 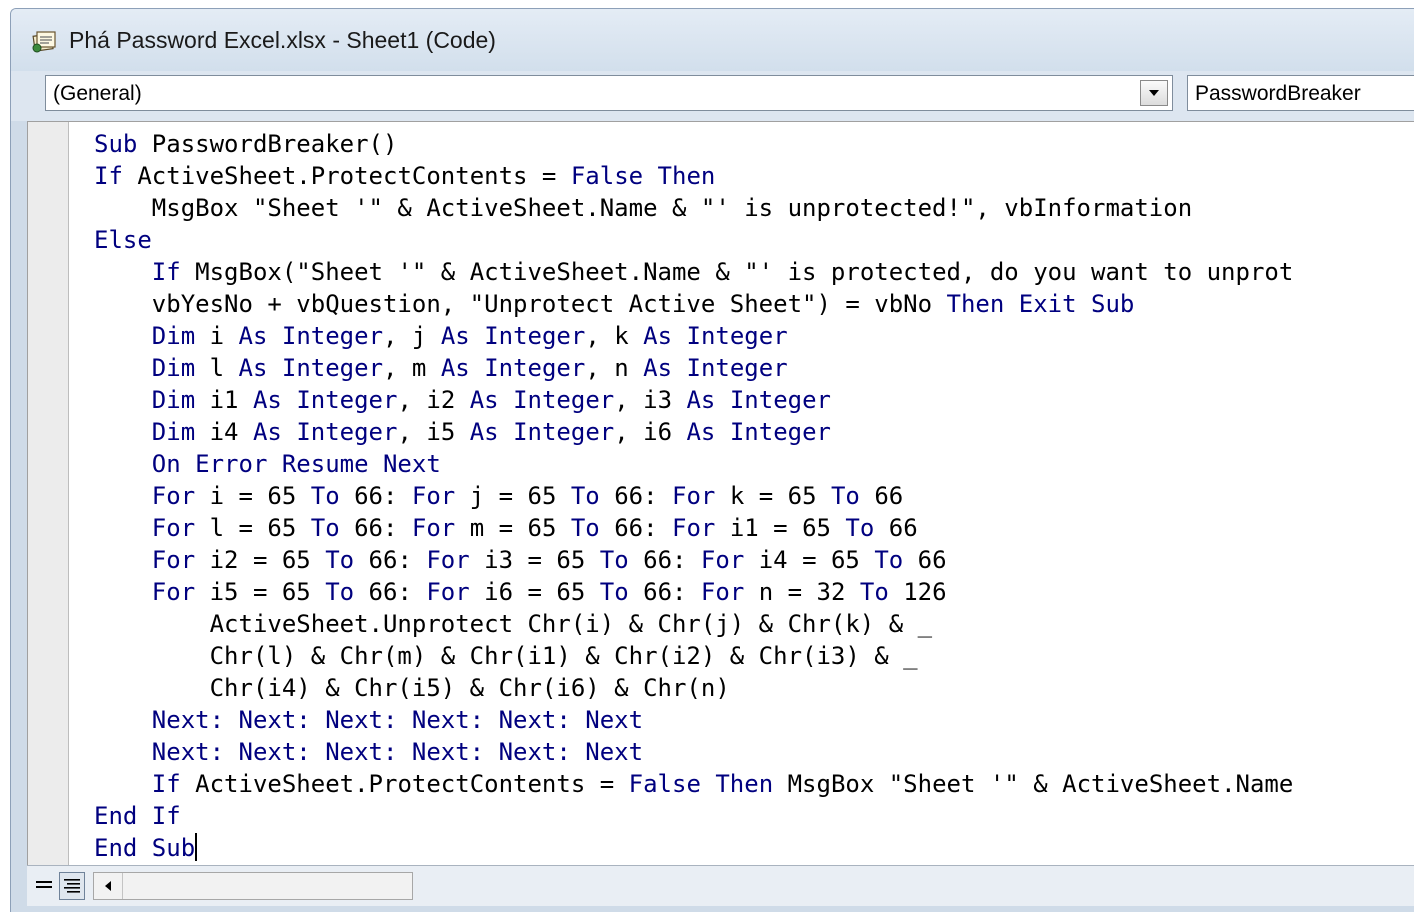 I want to click on code-token: i3 = 65, so click(x=534, y=560).